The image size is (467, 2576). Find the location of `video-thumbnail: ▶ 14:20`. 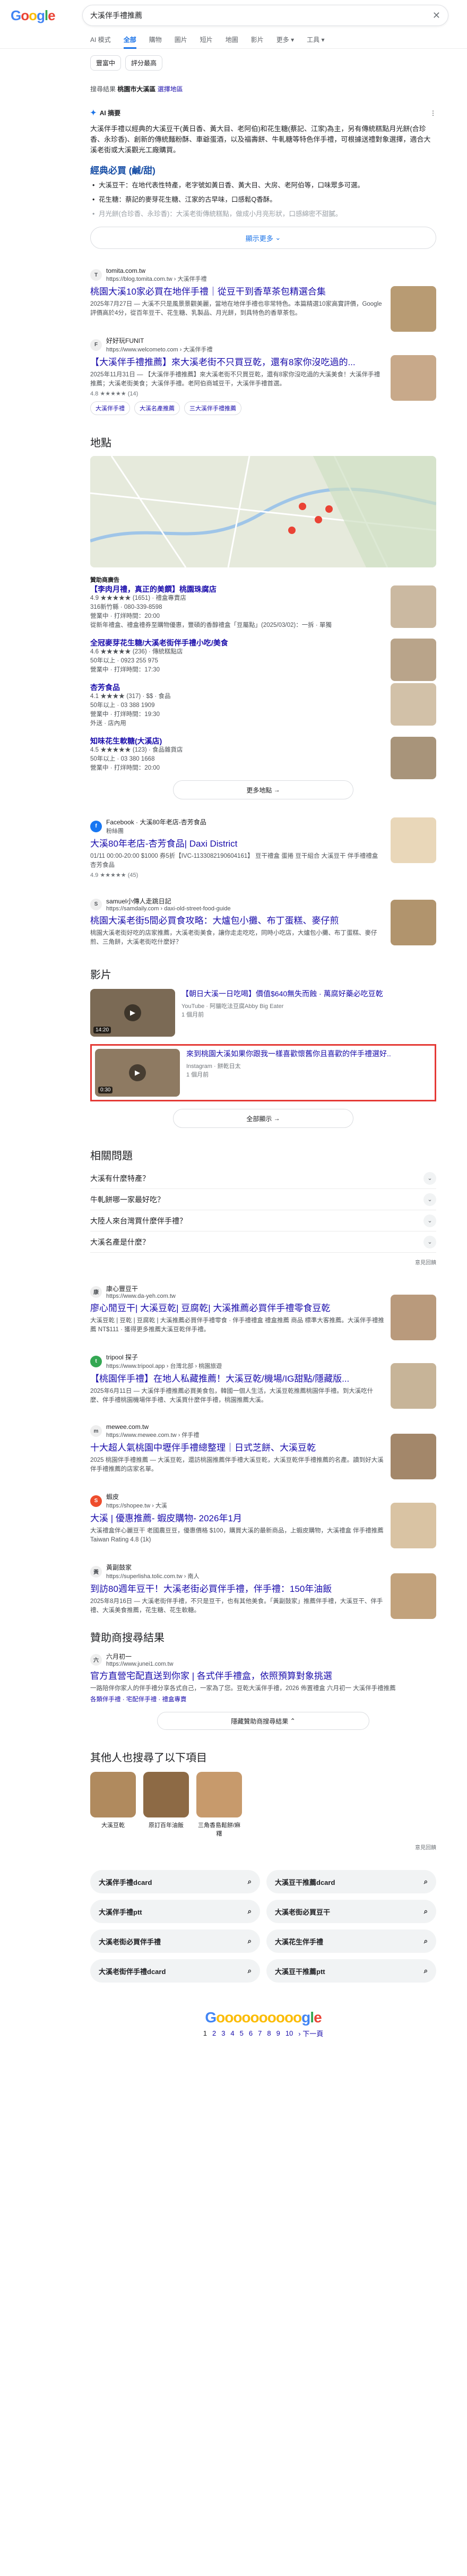

video-thumbnail: ▶ 14:20 is located at coordinates (132, 1013).